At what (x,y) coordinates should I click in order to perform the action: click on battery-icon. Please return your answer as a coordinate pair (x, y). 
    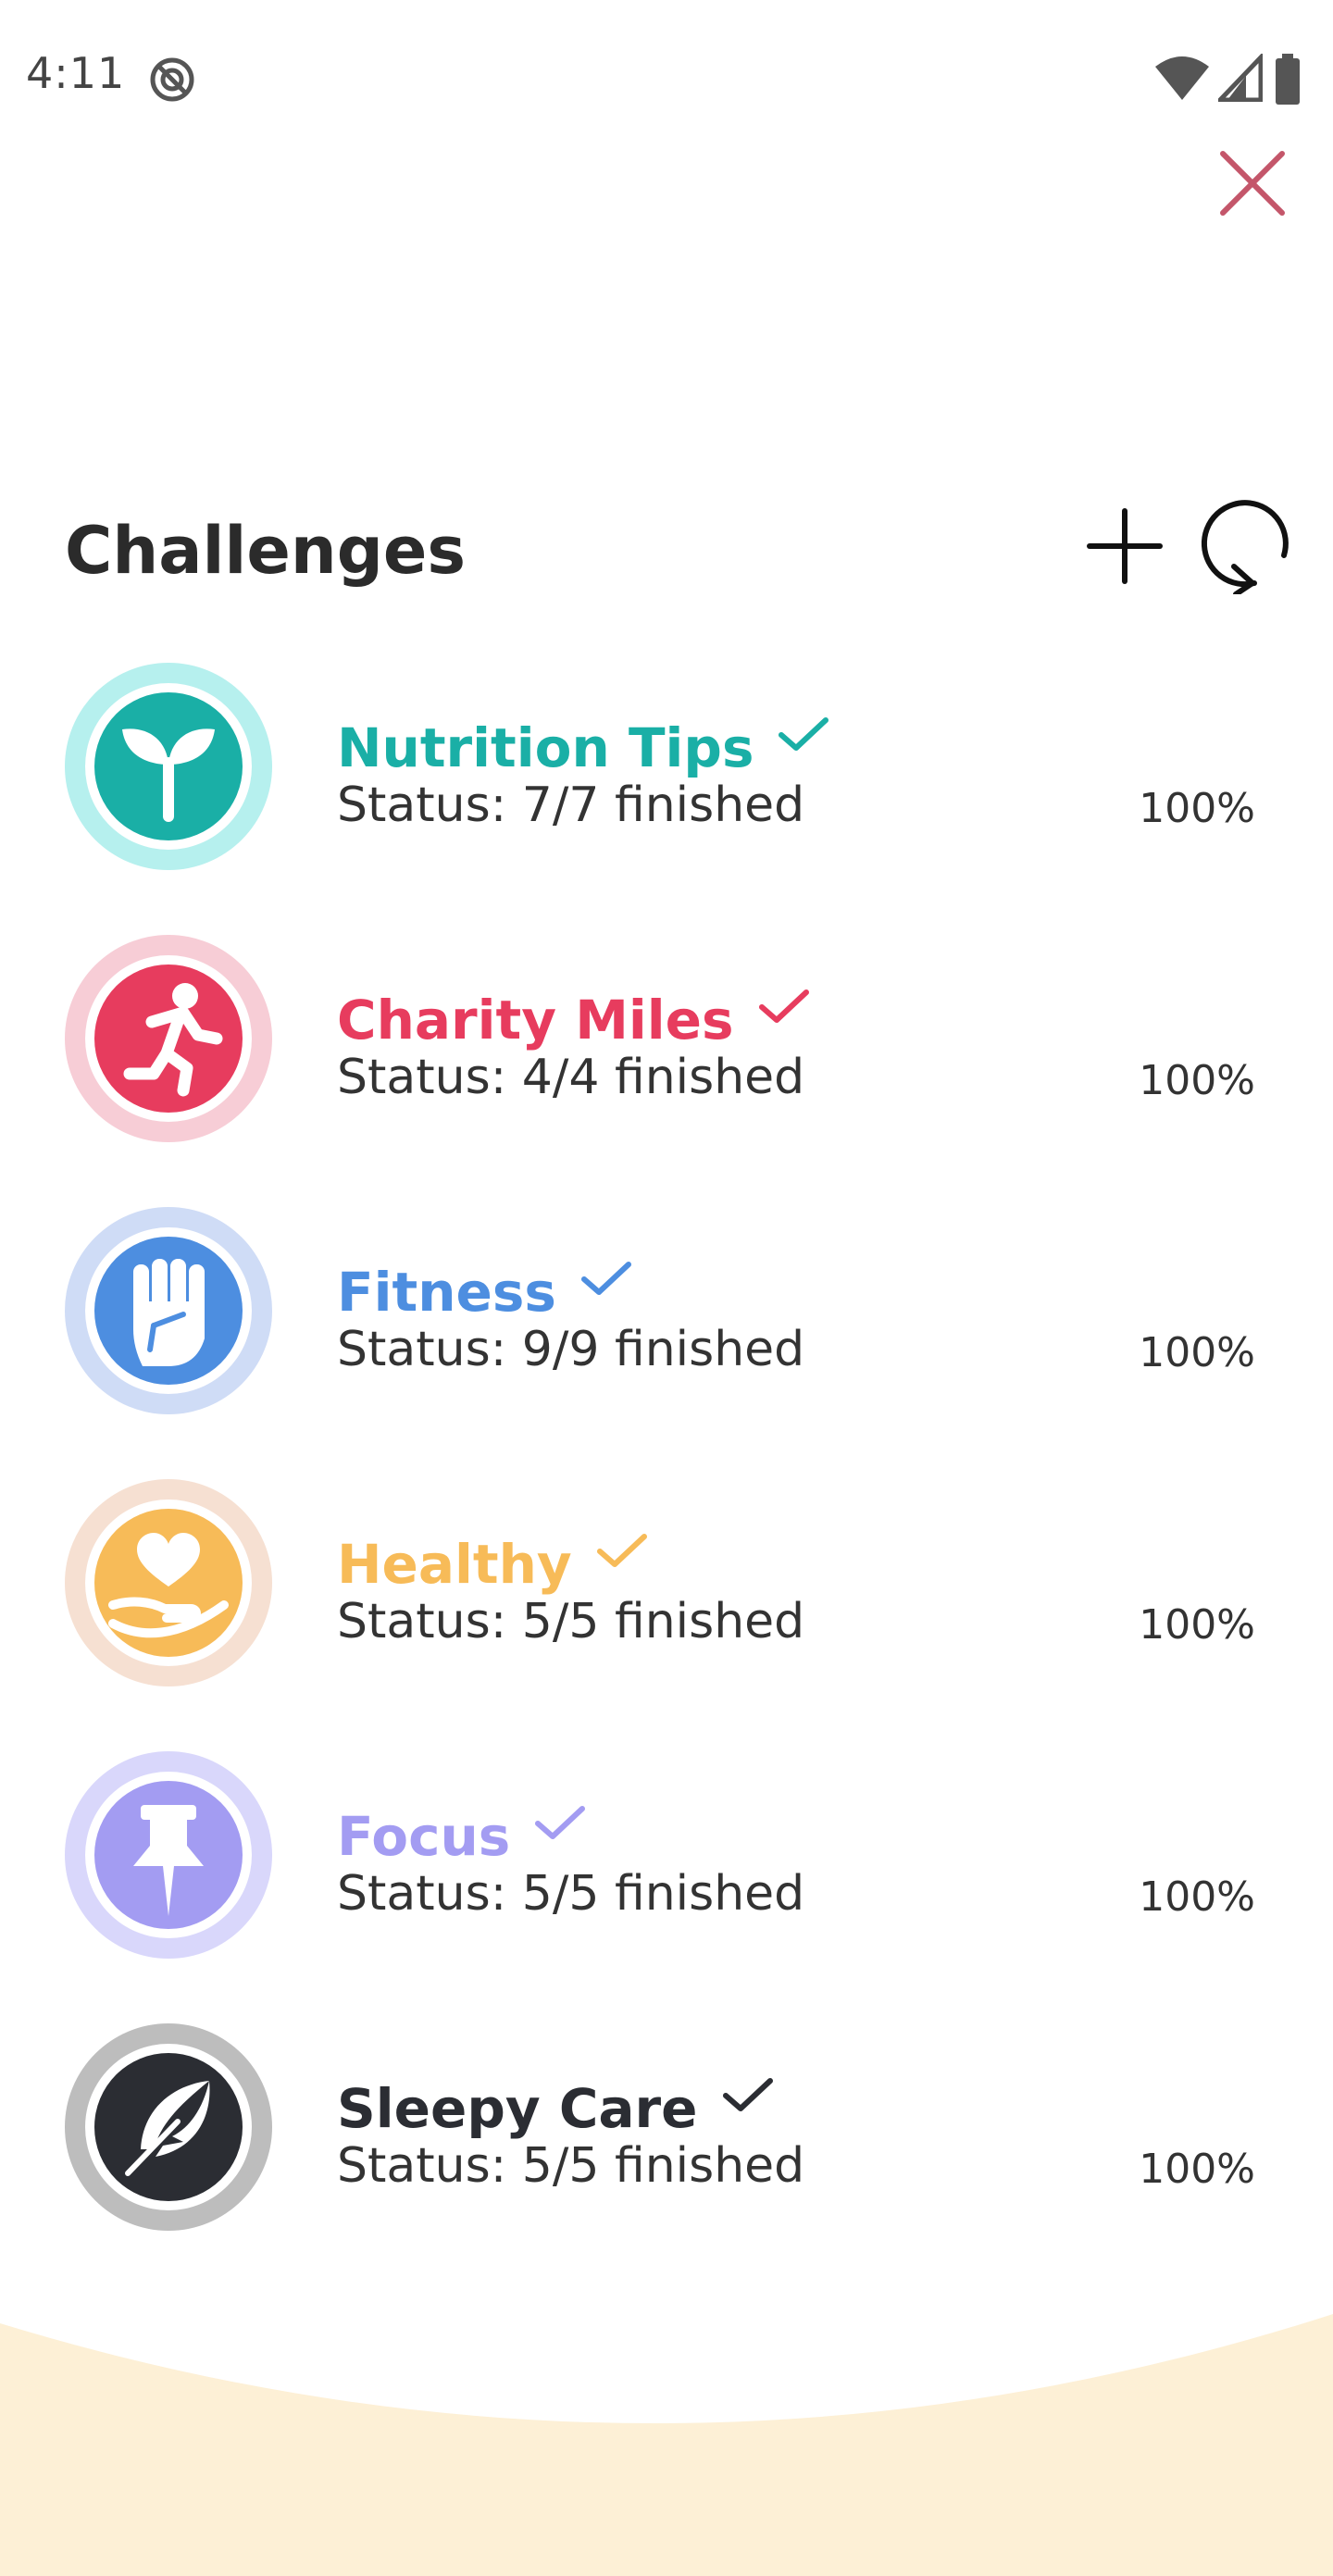
    Looking at the image, I should click on (1288, 79).